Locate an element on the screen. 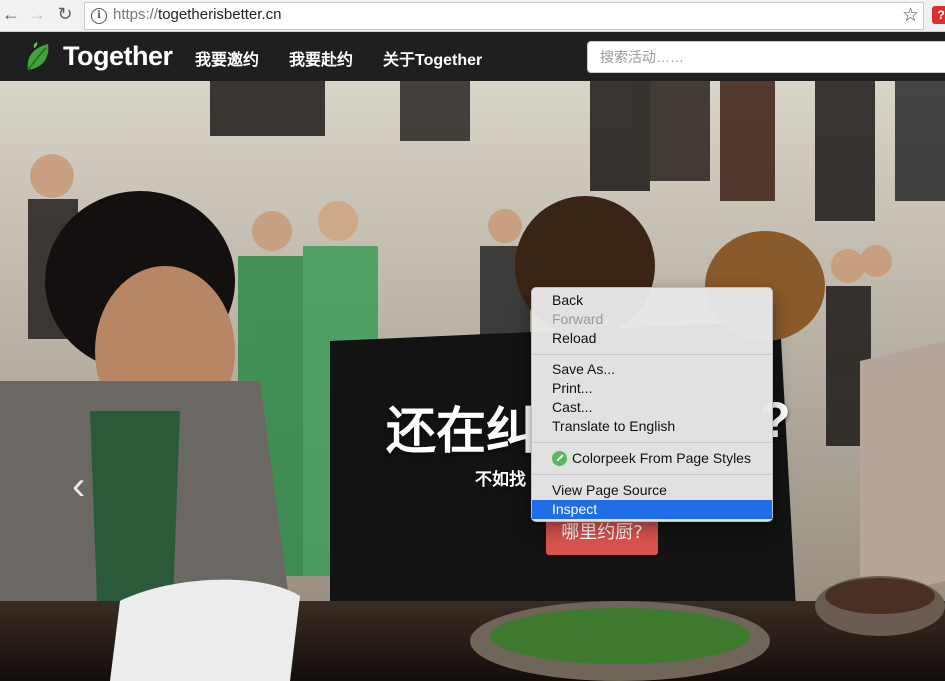 The image size is (945, 681). hero-headline: 还在纠 is located at coordinates (461, 431).